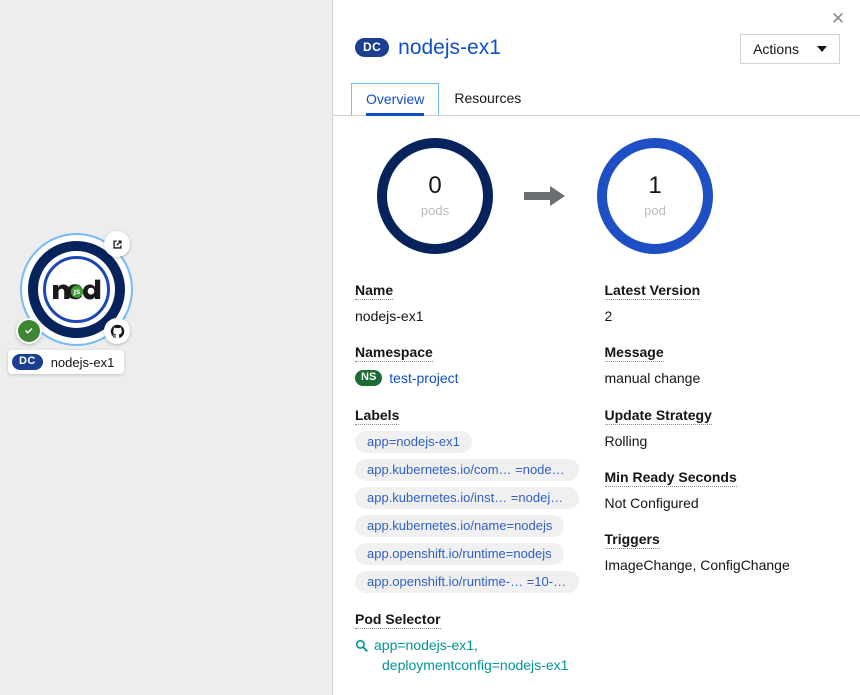 This screenshot has width=860, height=695. What do you see at coordinates (655, 210) in the screenshot?
I see `pod-ring-to-unit: pod` at bounding box center [655, 210].